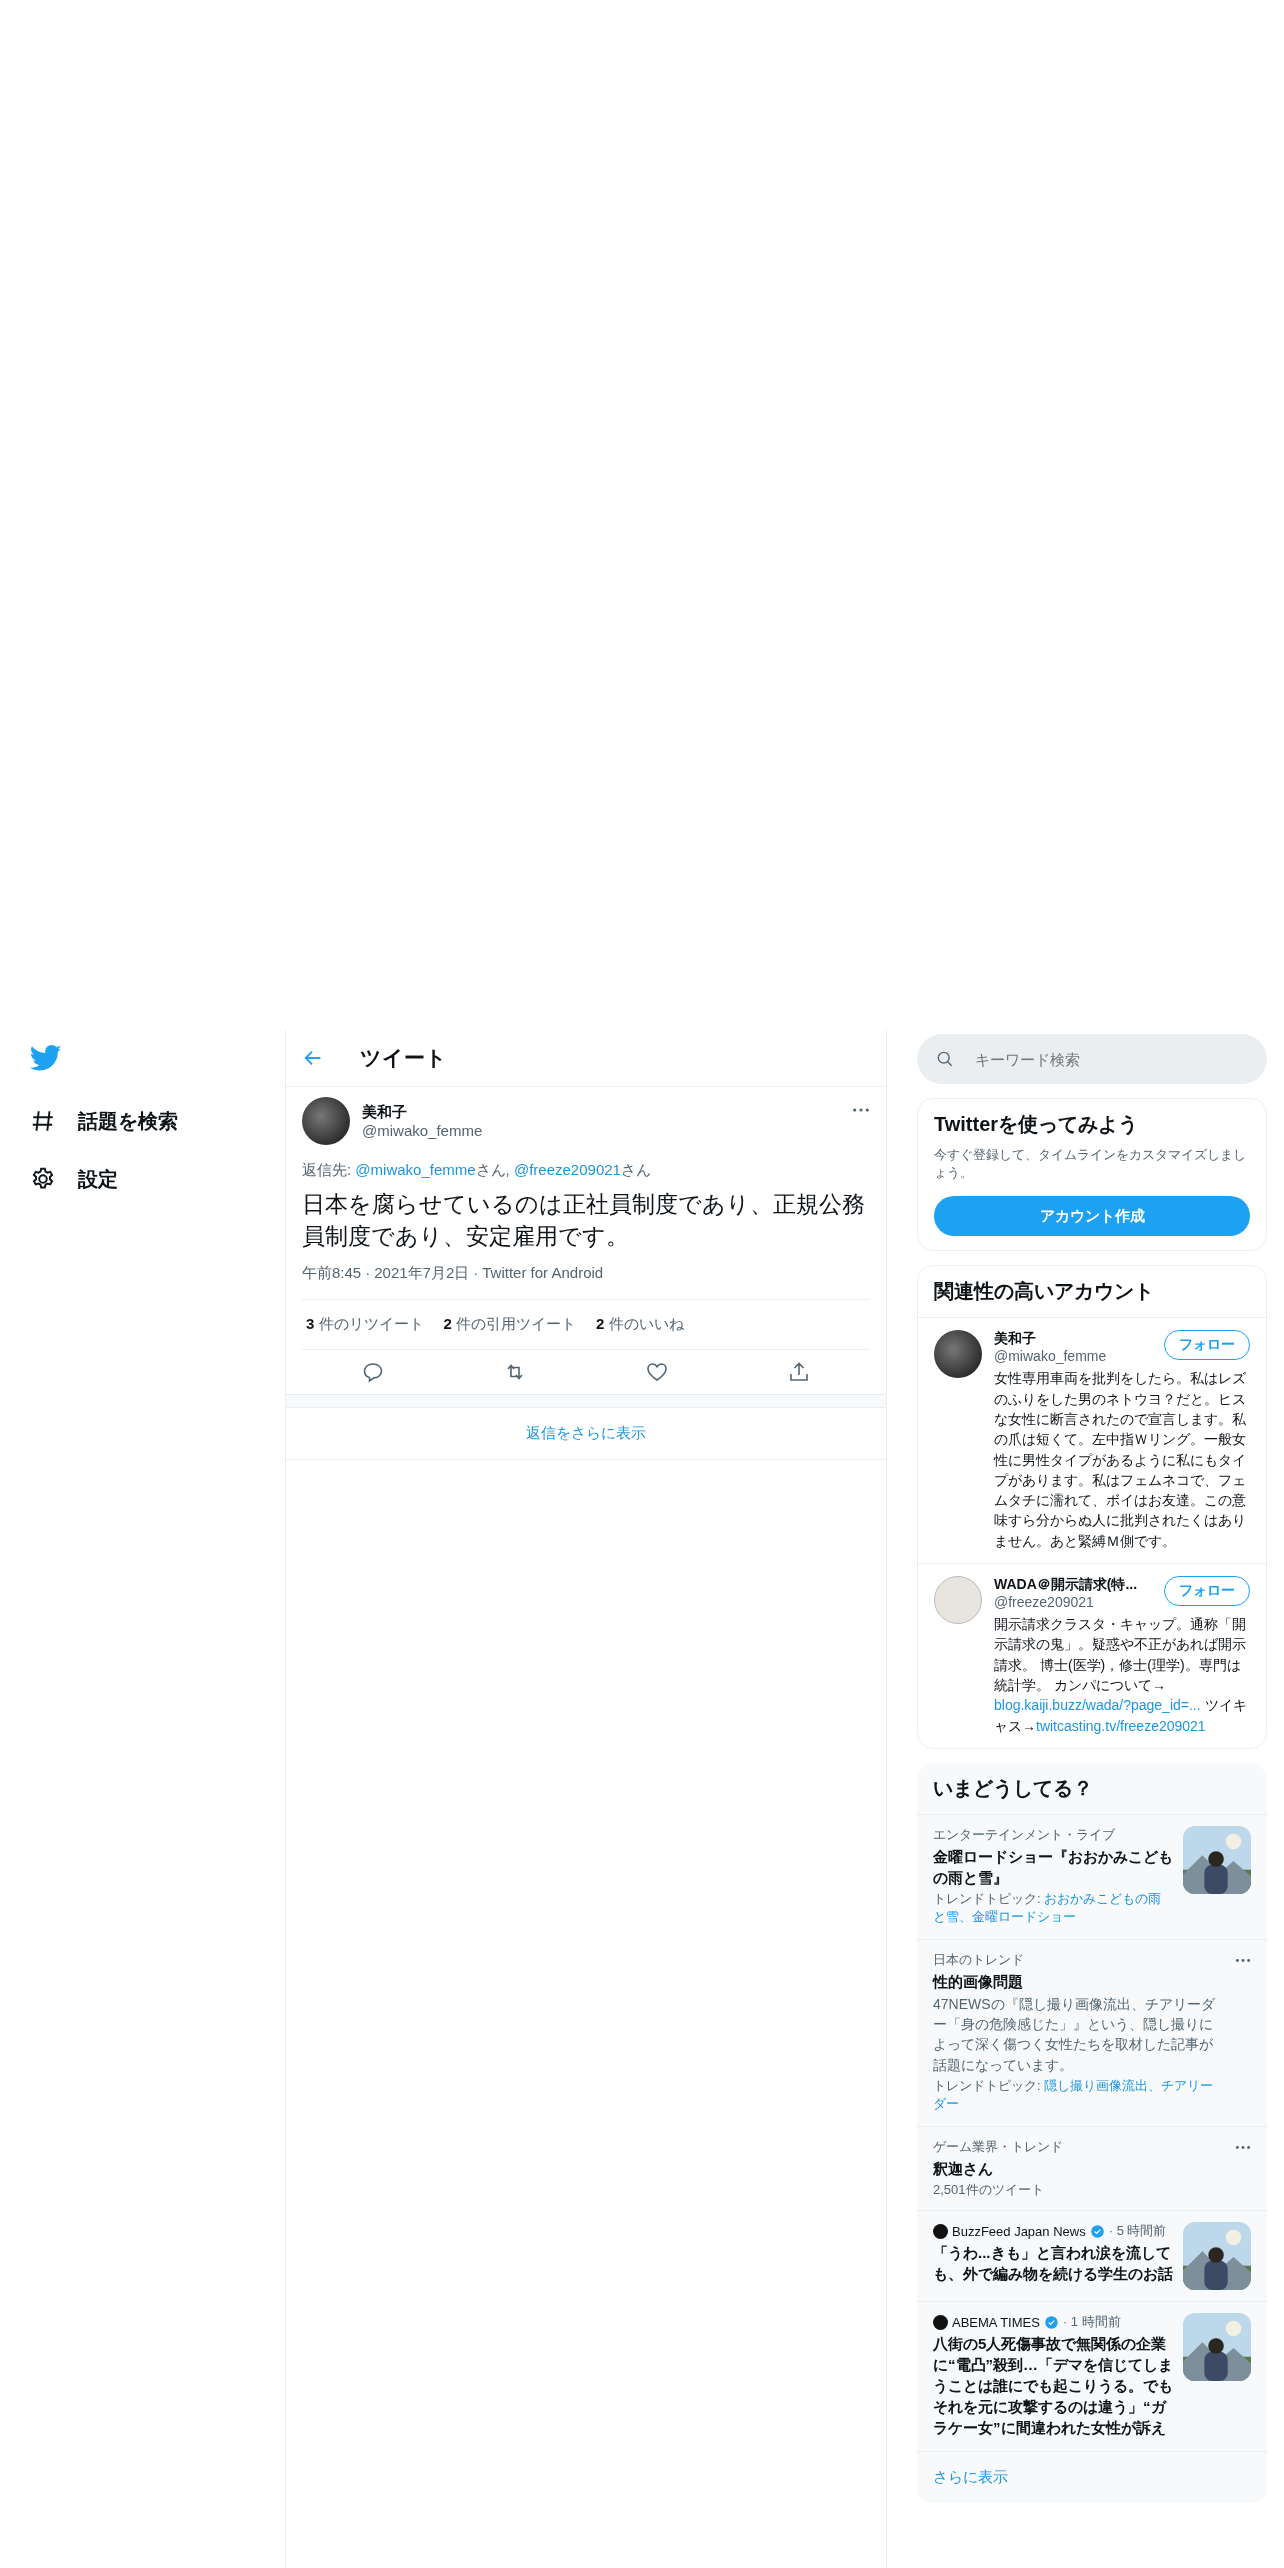 This screenshot has width=1284, height=2568. What do you see at coordinates (332, 1273) in the screenshot?
I see `tweet-time: 午前8:45` at bounding box center [332, 1273].